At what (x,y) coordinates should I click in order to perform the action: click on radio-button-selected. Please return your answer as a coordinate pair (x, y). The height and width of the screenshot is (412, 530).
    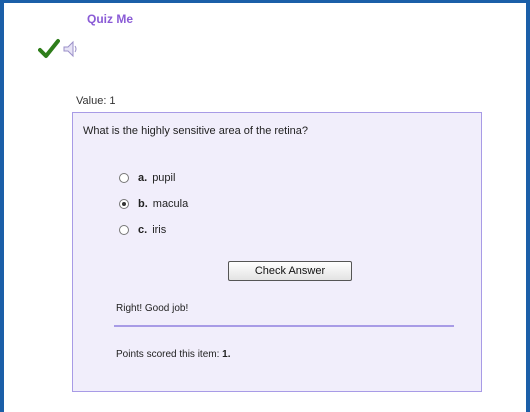
    Looking at the image, I should click on (124, 204).